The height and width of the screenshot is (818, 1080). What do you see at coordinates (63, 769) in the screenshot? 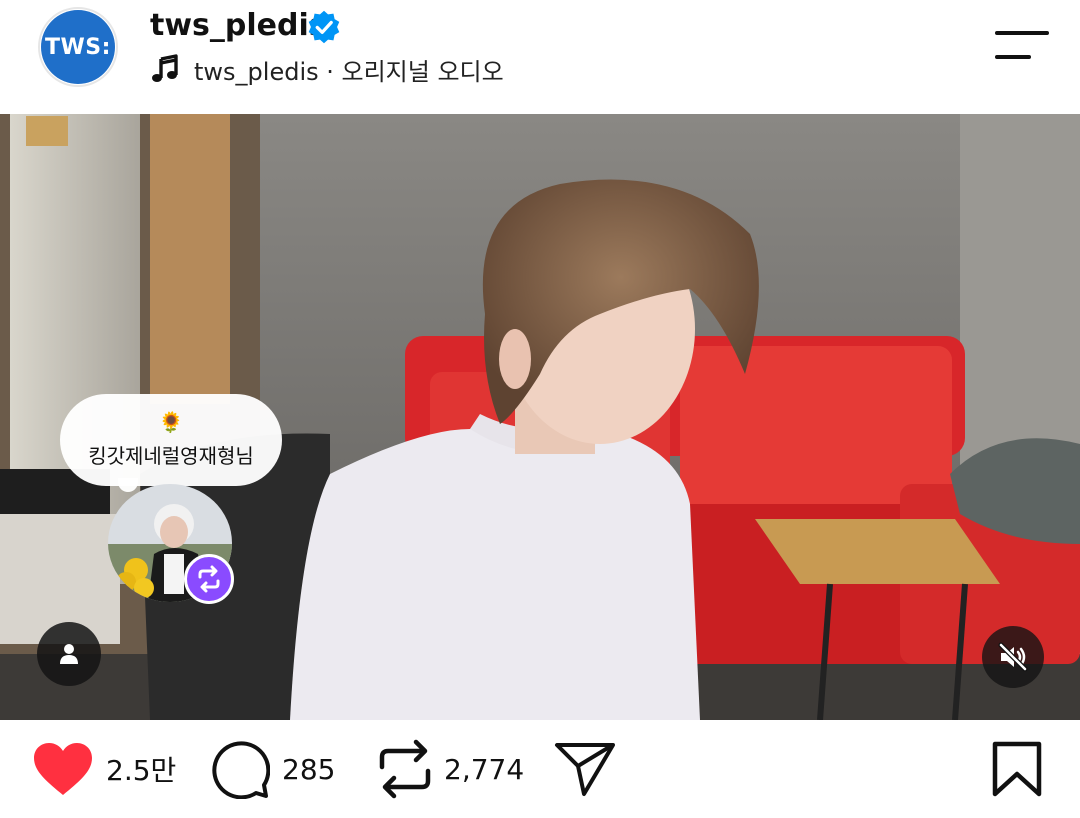
I see `heart-icon` at bounding box center [63, 769].